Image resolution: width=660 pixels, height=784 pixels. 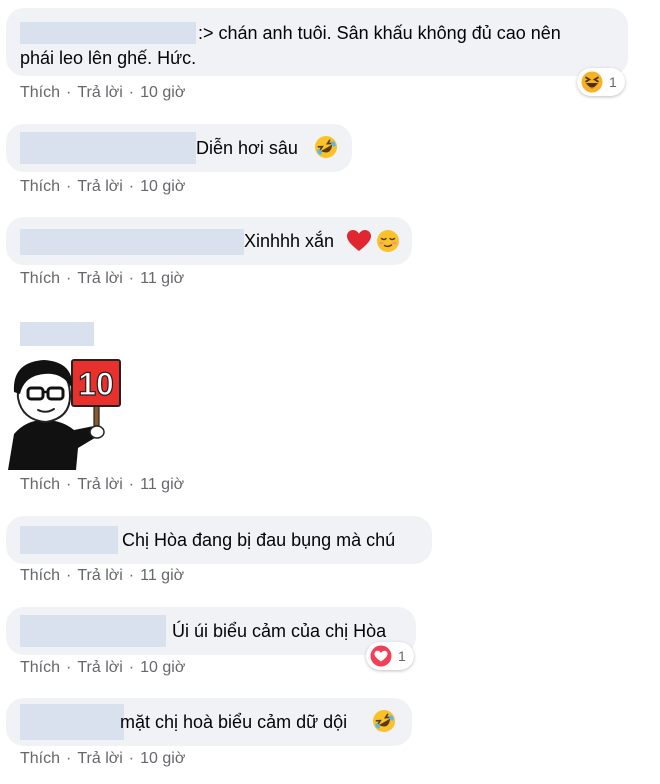 I want to click on comment-bubble: Chị Hòa đang bị đau bụng mà chú, so click(x=219, y=540).